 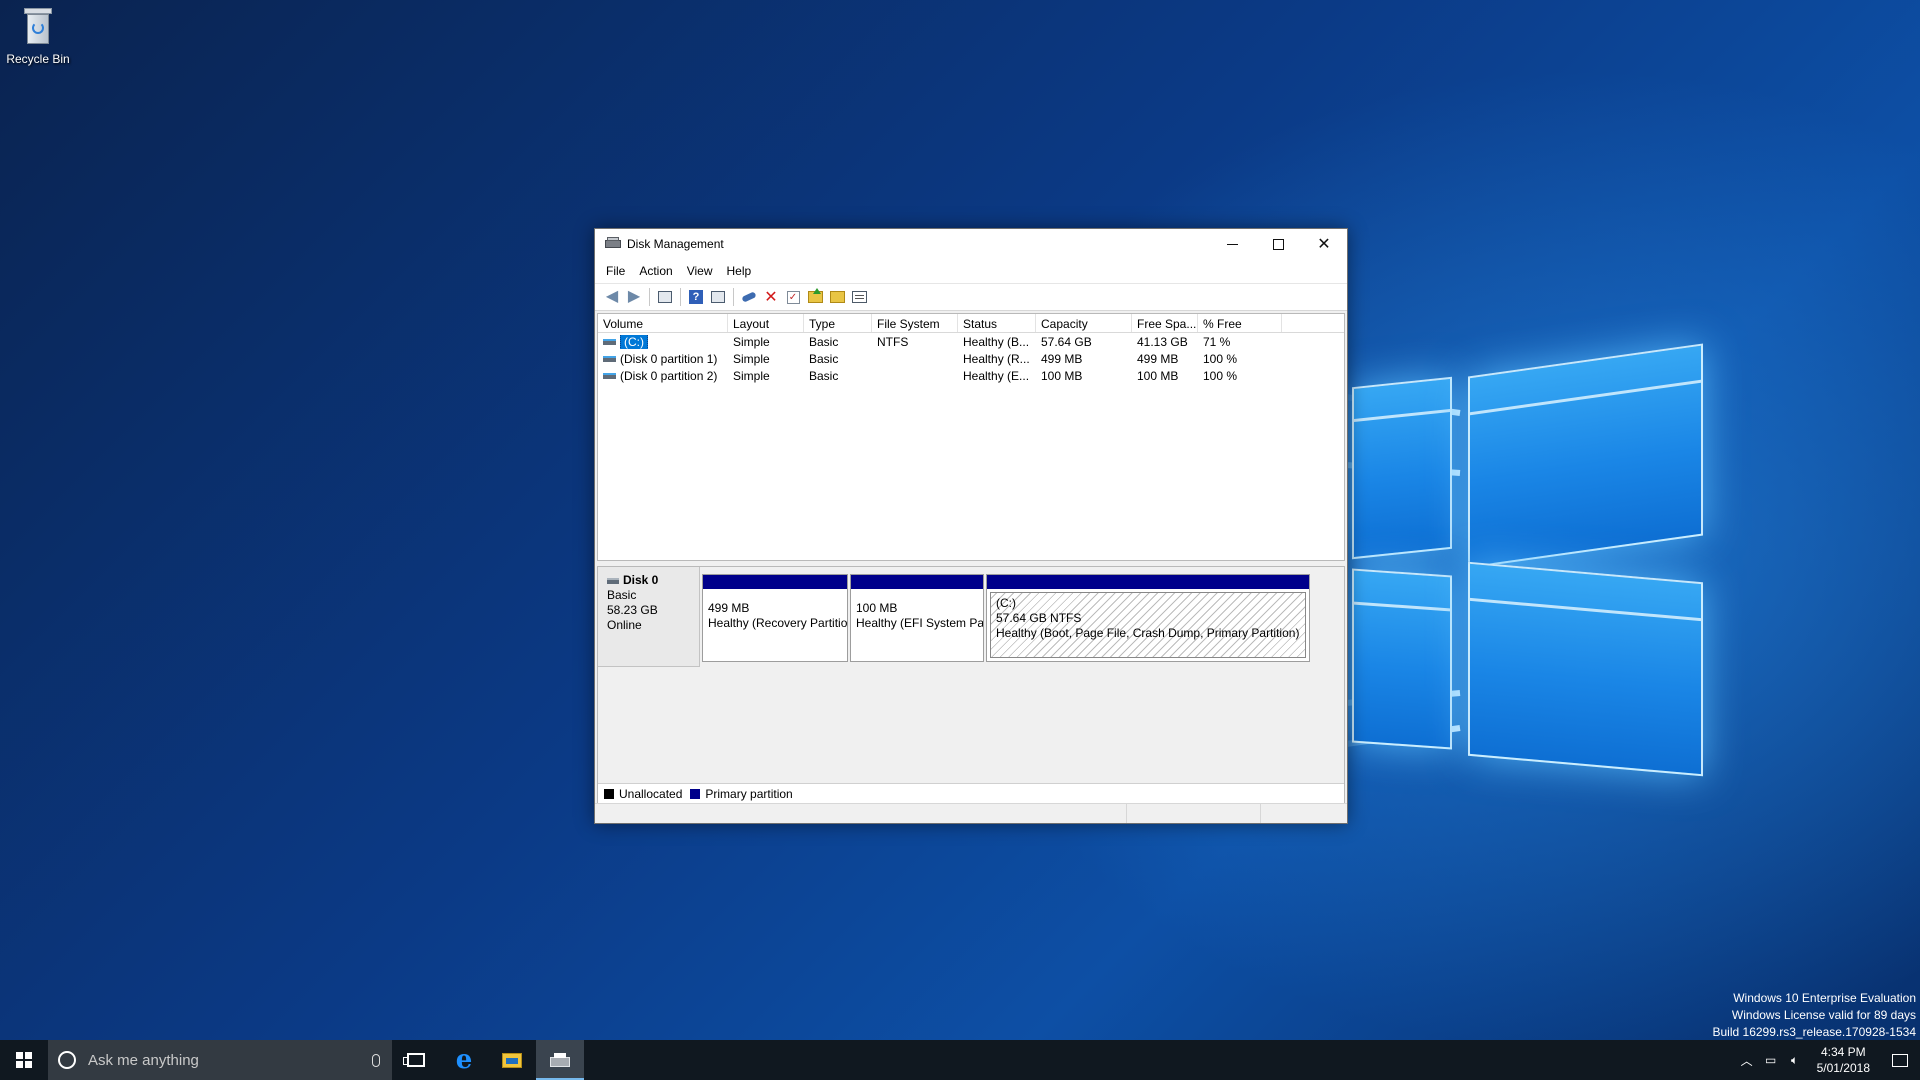 What do you see at coordinates (1240, 323) in the screenshot?
I see `column-header-percent-free: % Free` at bounding box center [1240, 323].